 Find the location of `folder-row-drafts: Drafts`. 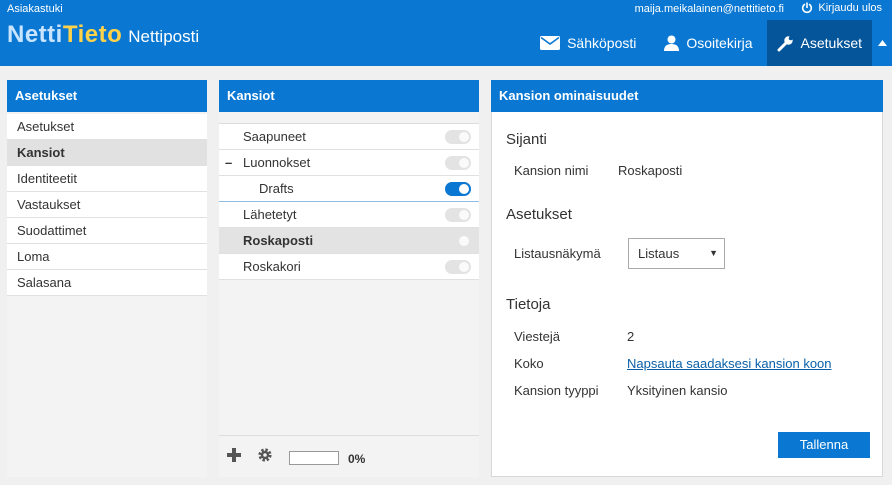

folder-row-drafts: Drafts is located at coordinates (349, 189).